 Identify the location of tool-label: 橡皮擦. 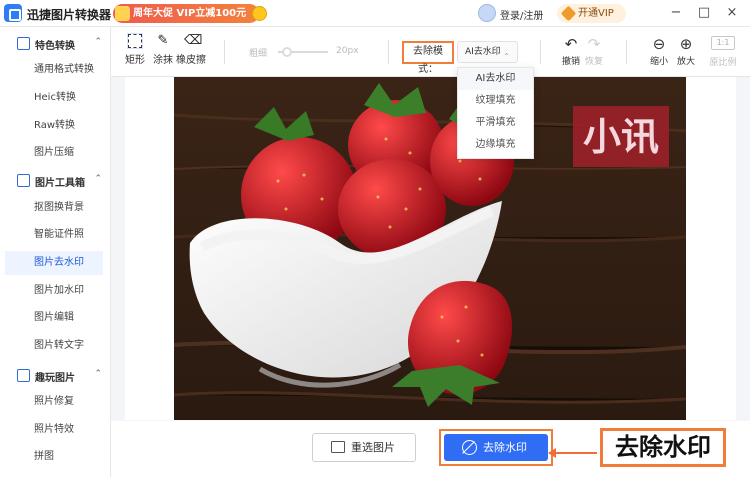
(191, 60).